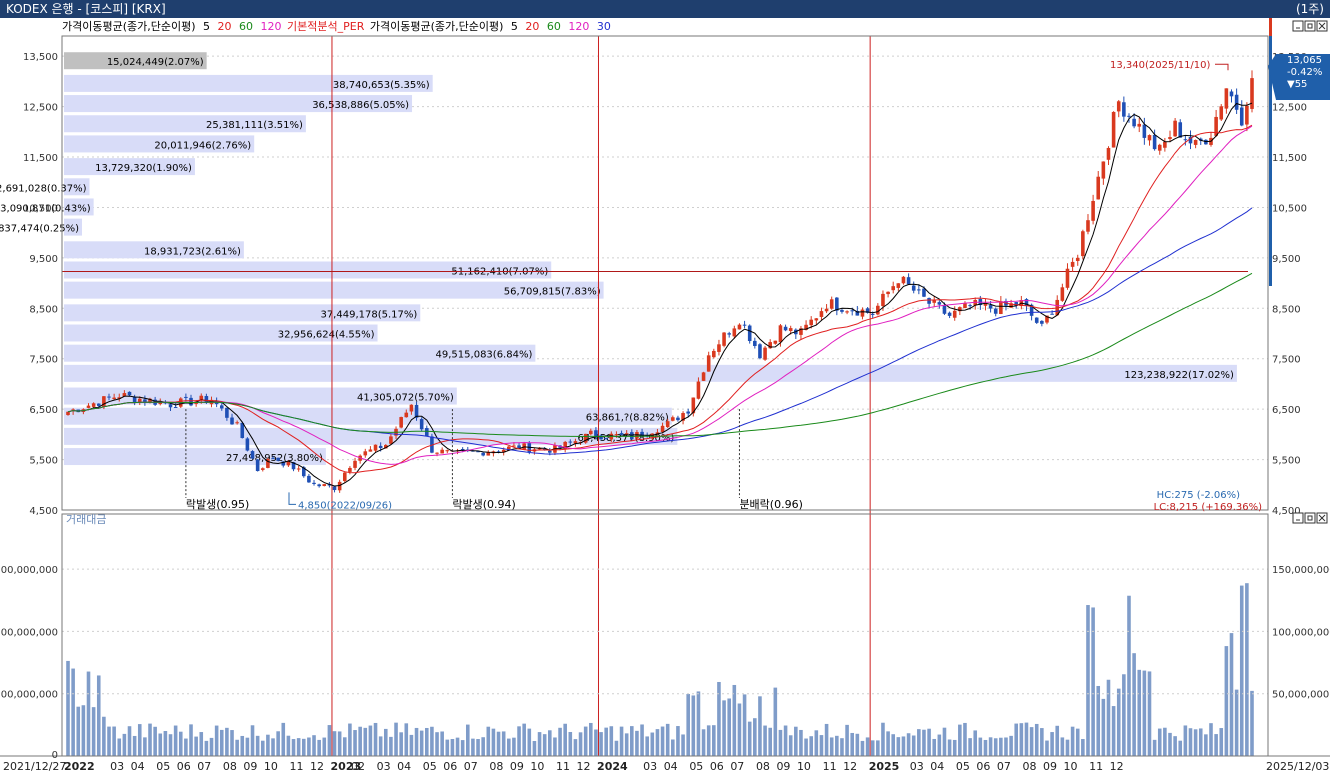 This screenshot has height=778, width=1330. Describe the element at coordinates (117, 766) in the screenshot. I see `x-axis-label: 03` at that location.